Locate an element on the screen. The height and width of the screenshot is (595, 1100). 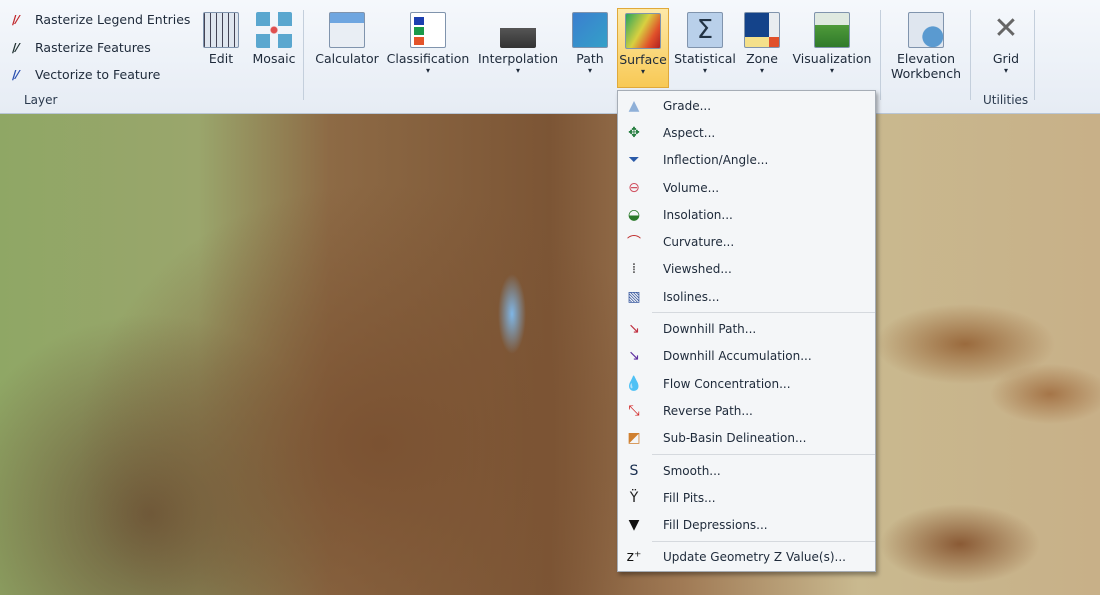
fill-depressions-icon: ▼ is located at coordinates (634, 525).